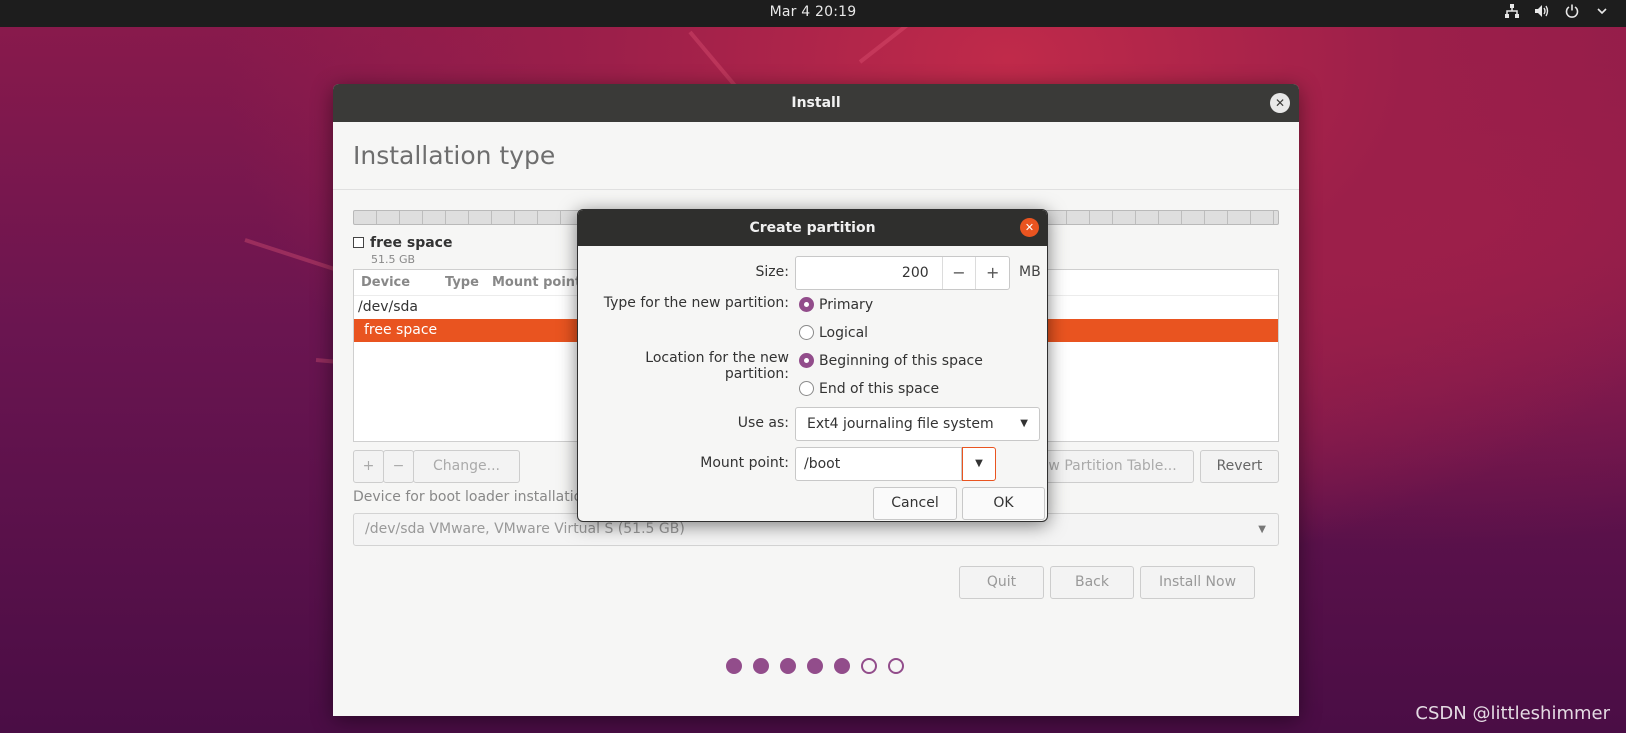 The image size is (1626, 733). I want to click on page-title: Installation type, so click(454, 155).